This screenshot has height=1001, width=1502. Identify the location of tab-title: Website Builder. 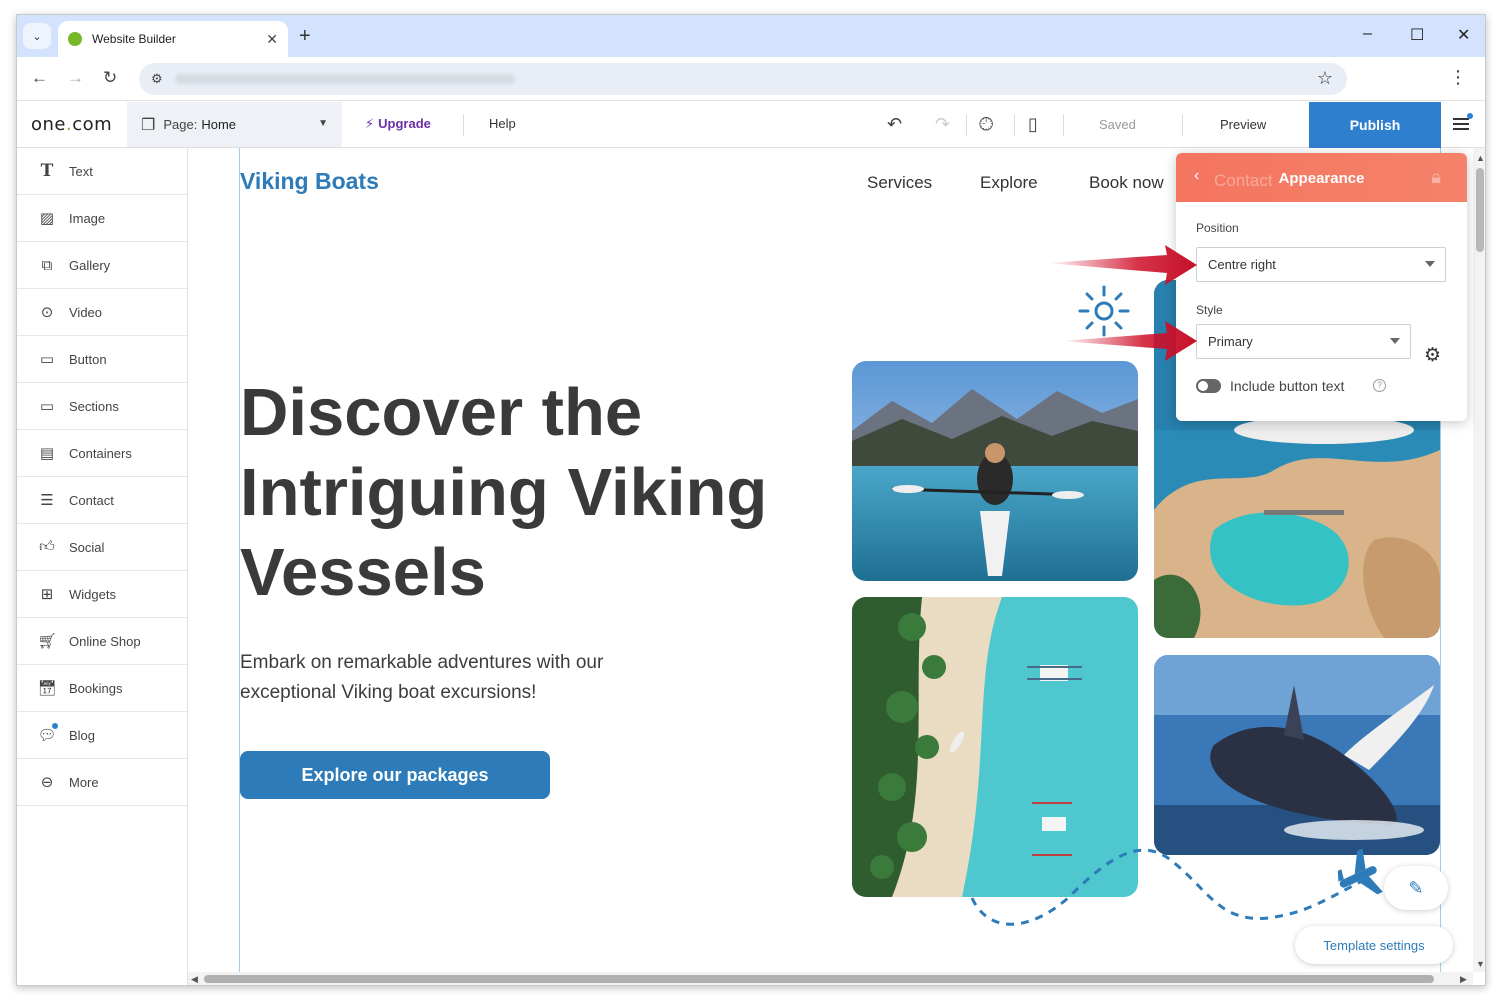
(134, 39).